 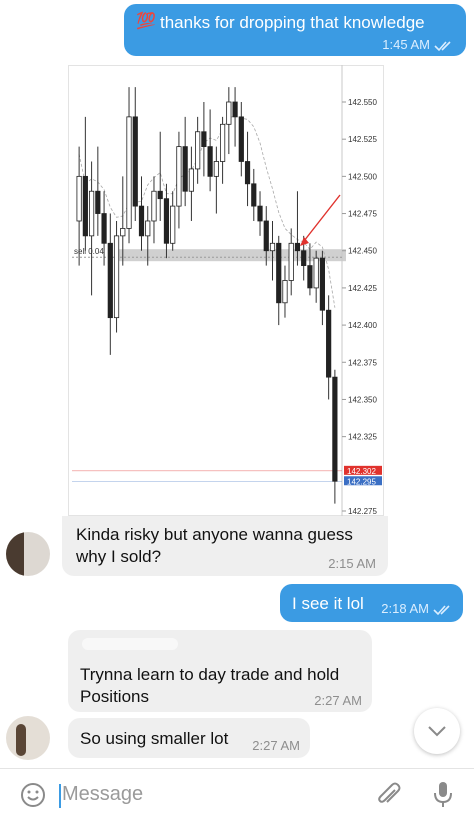 I want to click on chevron-down-icon, so click(x=437, y=733).